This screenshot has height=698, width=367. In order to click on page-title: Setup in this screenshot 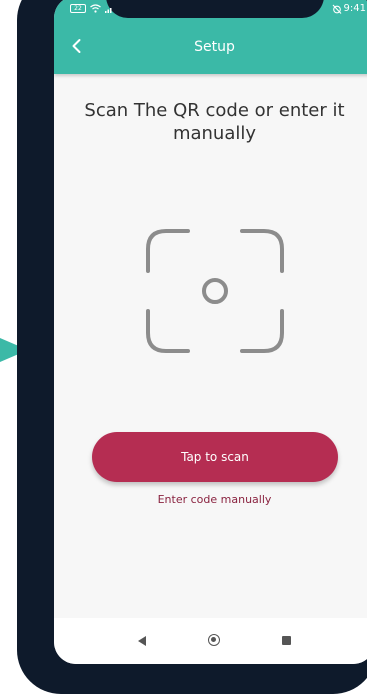, I will do `click(214, 47)`.